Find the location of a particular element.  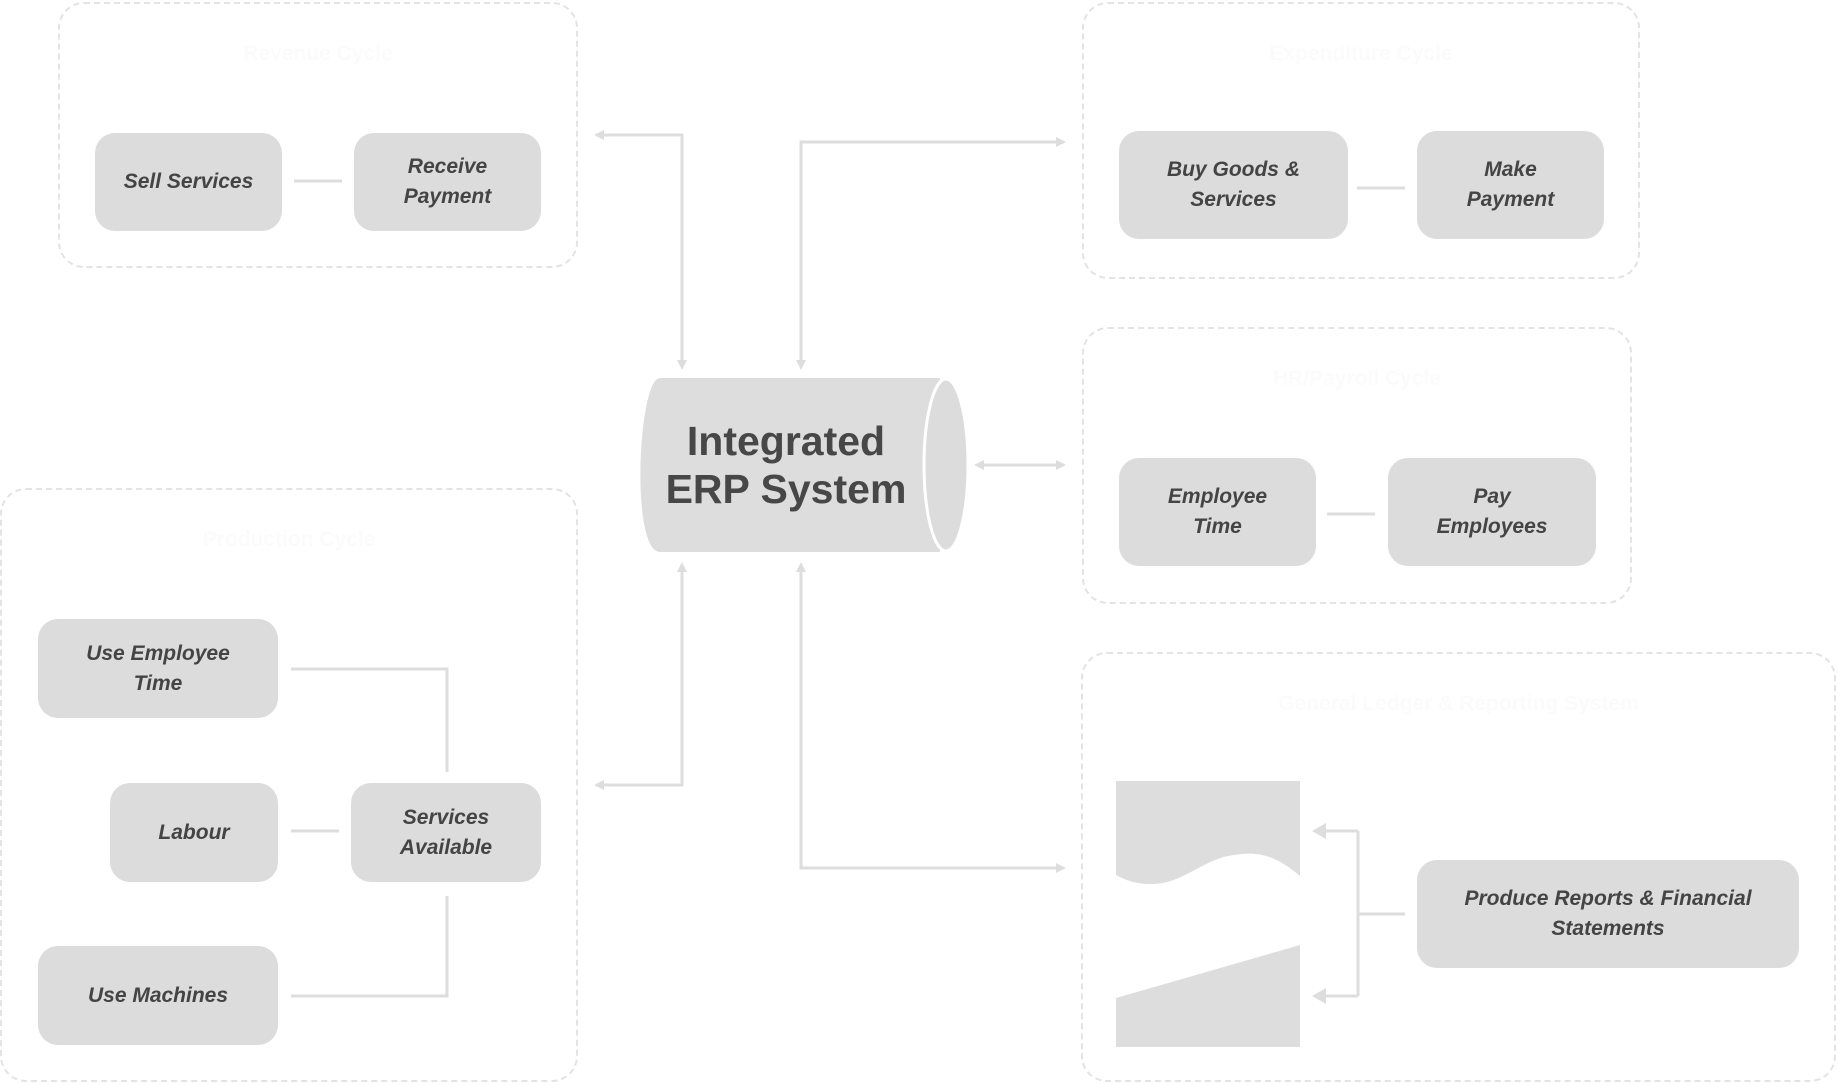

connector-erp-expenditure is located at coordinates (931, 253).